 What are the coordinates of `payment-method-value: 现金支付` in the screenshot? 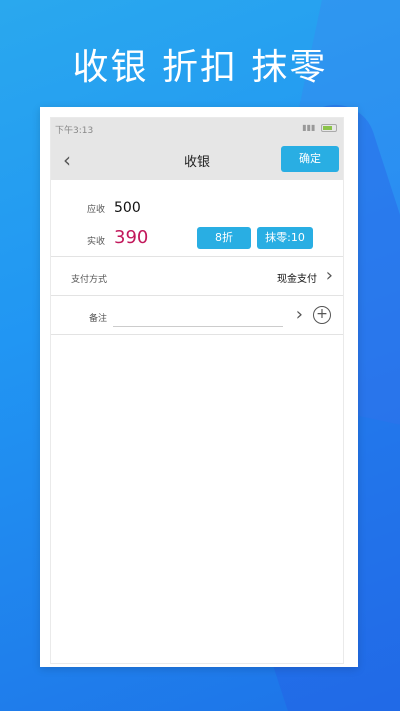 It's located at (297, 279).